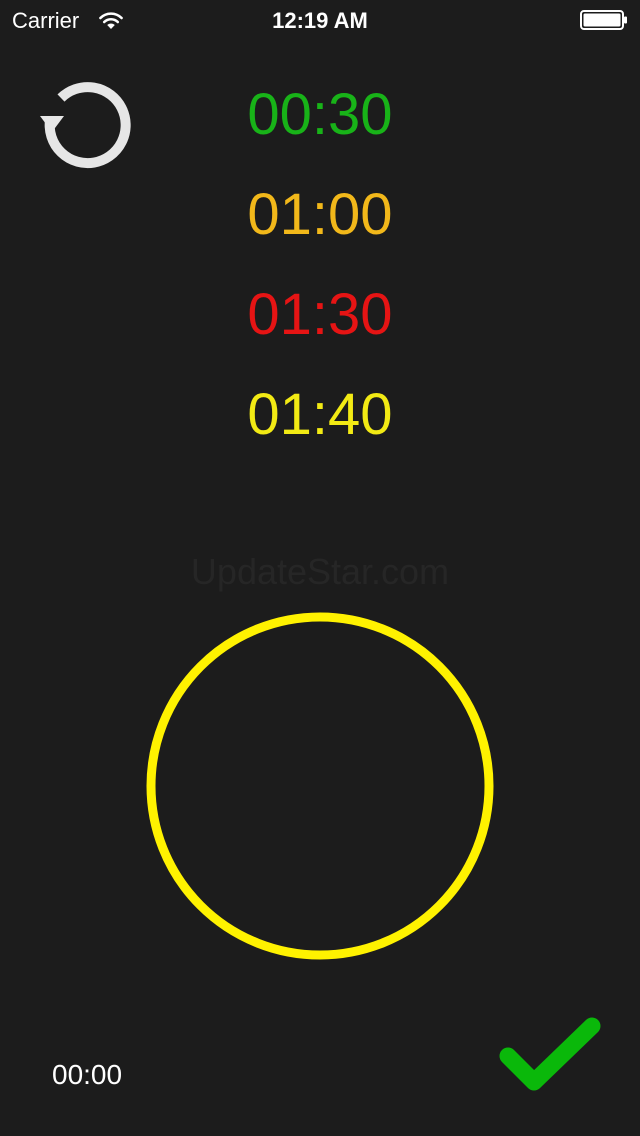 This screenshot has height=1136, width=640. Describe the element at coordinates (320, 571) in the screenshot. I see `watermark: UpdateStar.com` at that location.